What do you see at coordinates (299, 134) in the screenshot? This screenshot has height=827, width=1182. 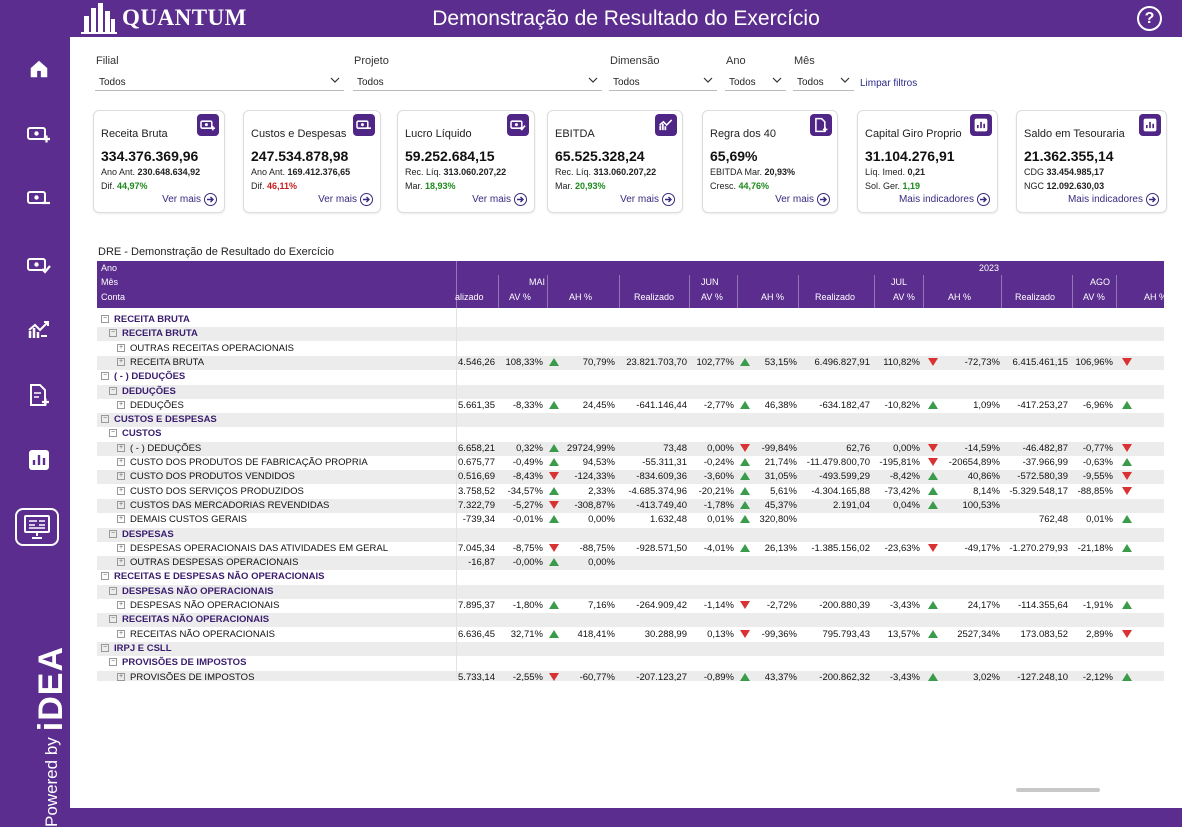 I see `kpi-card-title: Custos e Despesas` at bounding box center [299, 134].